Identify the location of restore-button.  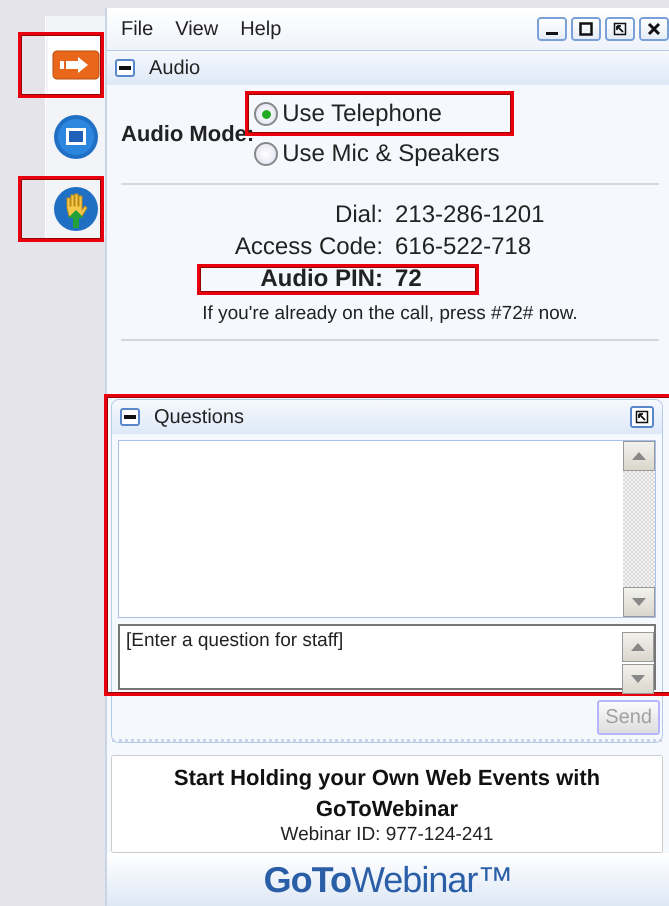
(620, 29).